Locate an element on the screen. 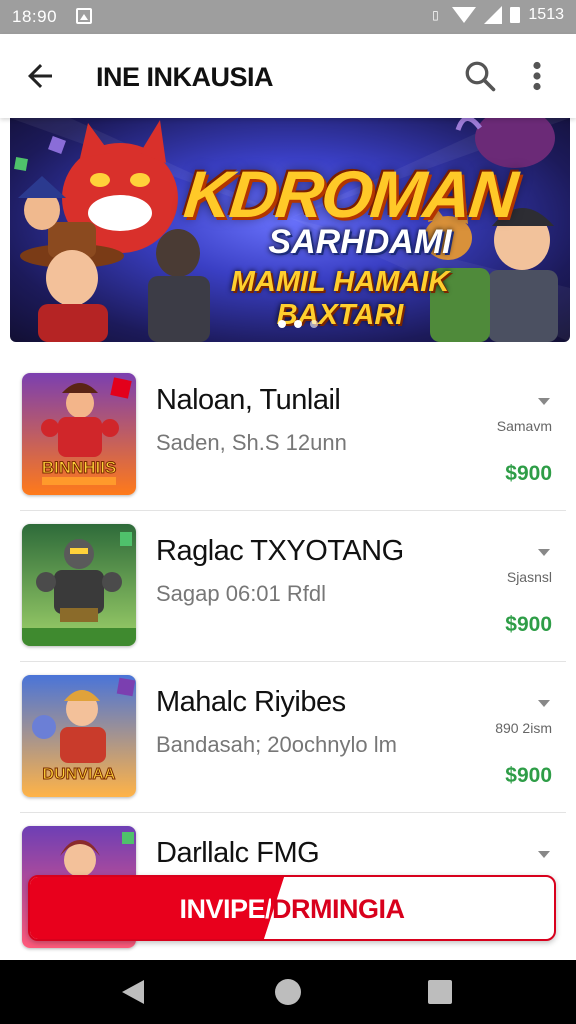  thumbnail-logo-text: BINNHIIS is located at coordinates (79, 467).